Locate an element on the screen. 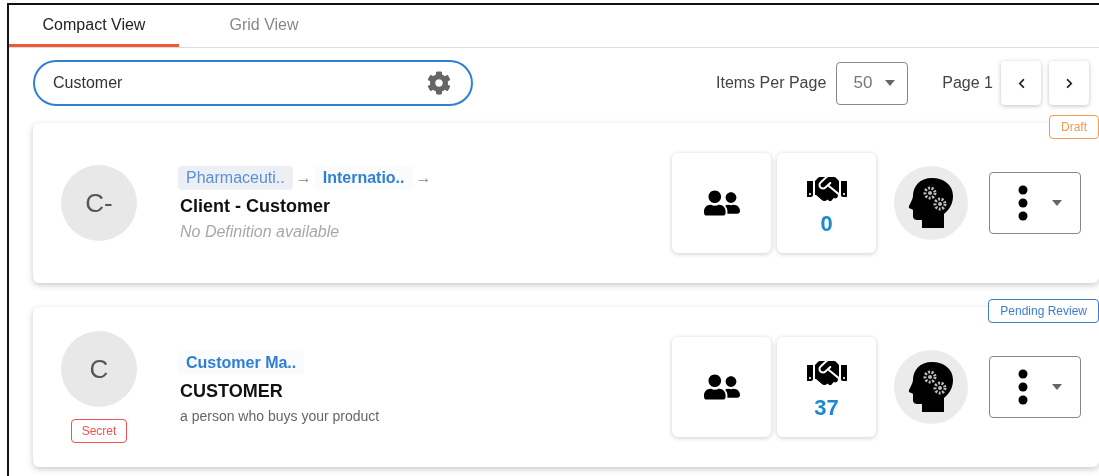  relations-button: 0 is located at coordinates (826, 203).